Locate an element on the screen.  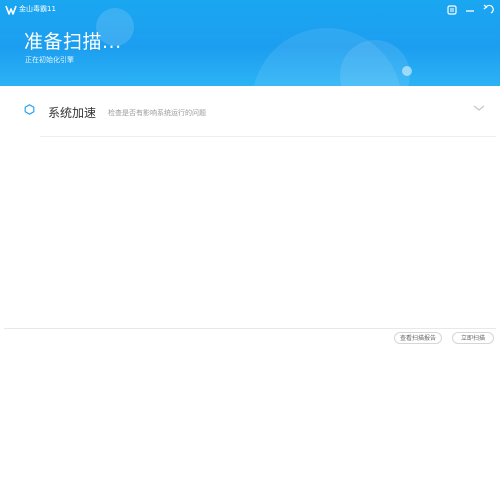
back-button is located at coordinates (488, 10).